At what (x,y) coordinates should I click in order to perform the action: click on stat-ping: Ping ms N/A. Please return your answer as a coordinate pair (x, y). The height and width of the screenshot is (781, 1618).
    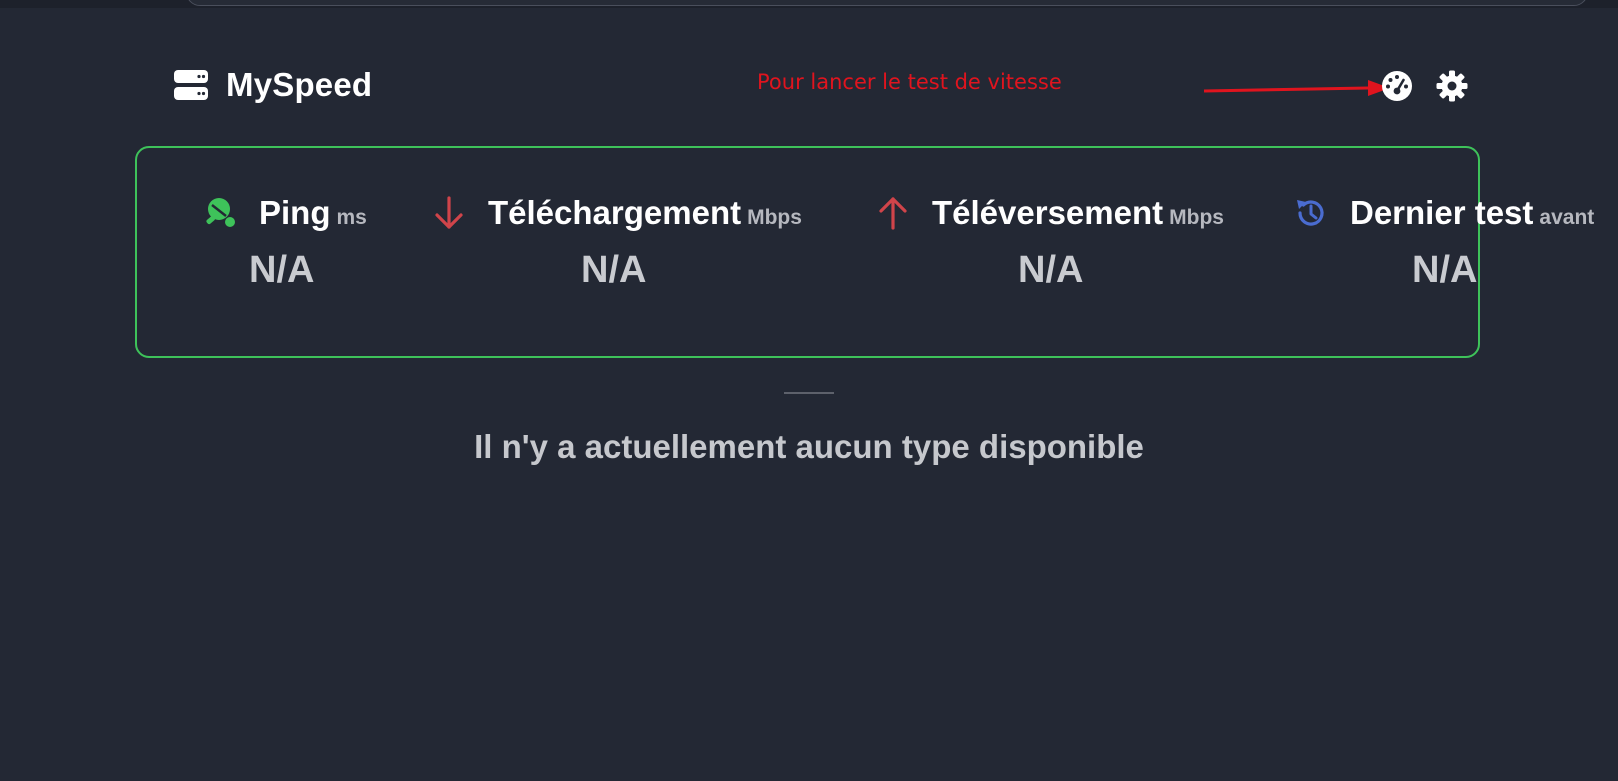
    Looking at the image, I should click on (285, 242).